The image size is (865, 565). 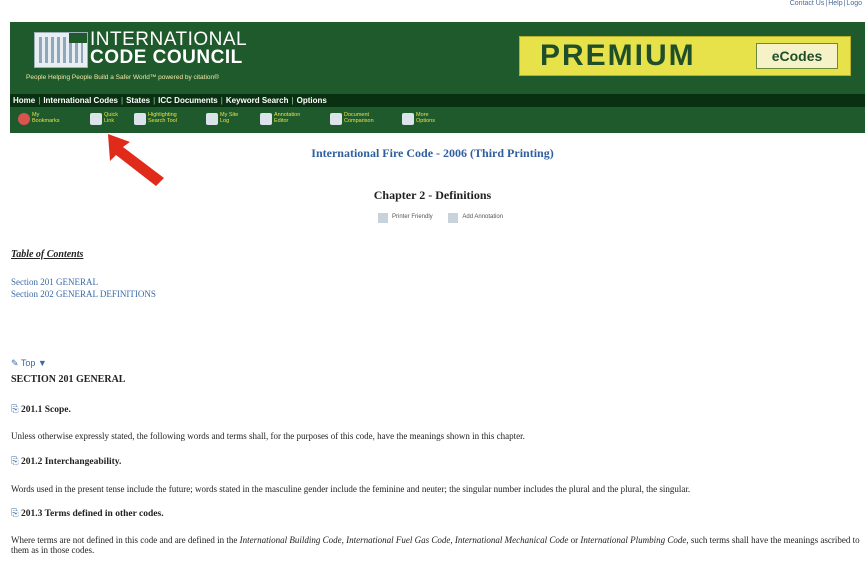 What do you see at coordinates (83, 294) in the screenshot?
I see `toc-link-section-202: Section 202 GENERAL DEFINITIONS` at bounding box center [83, 294].